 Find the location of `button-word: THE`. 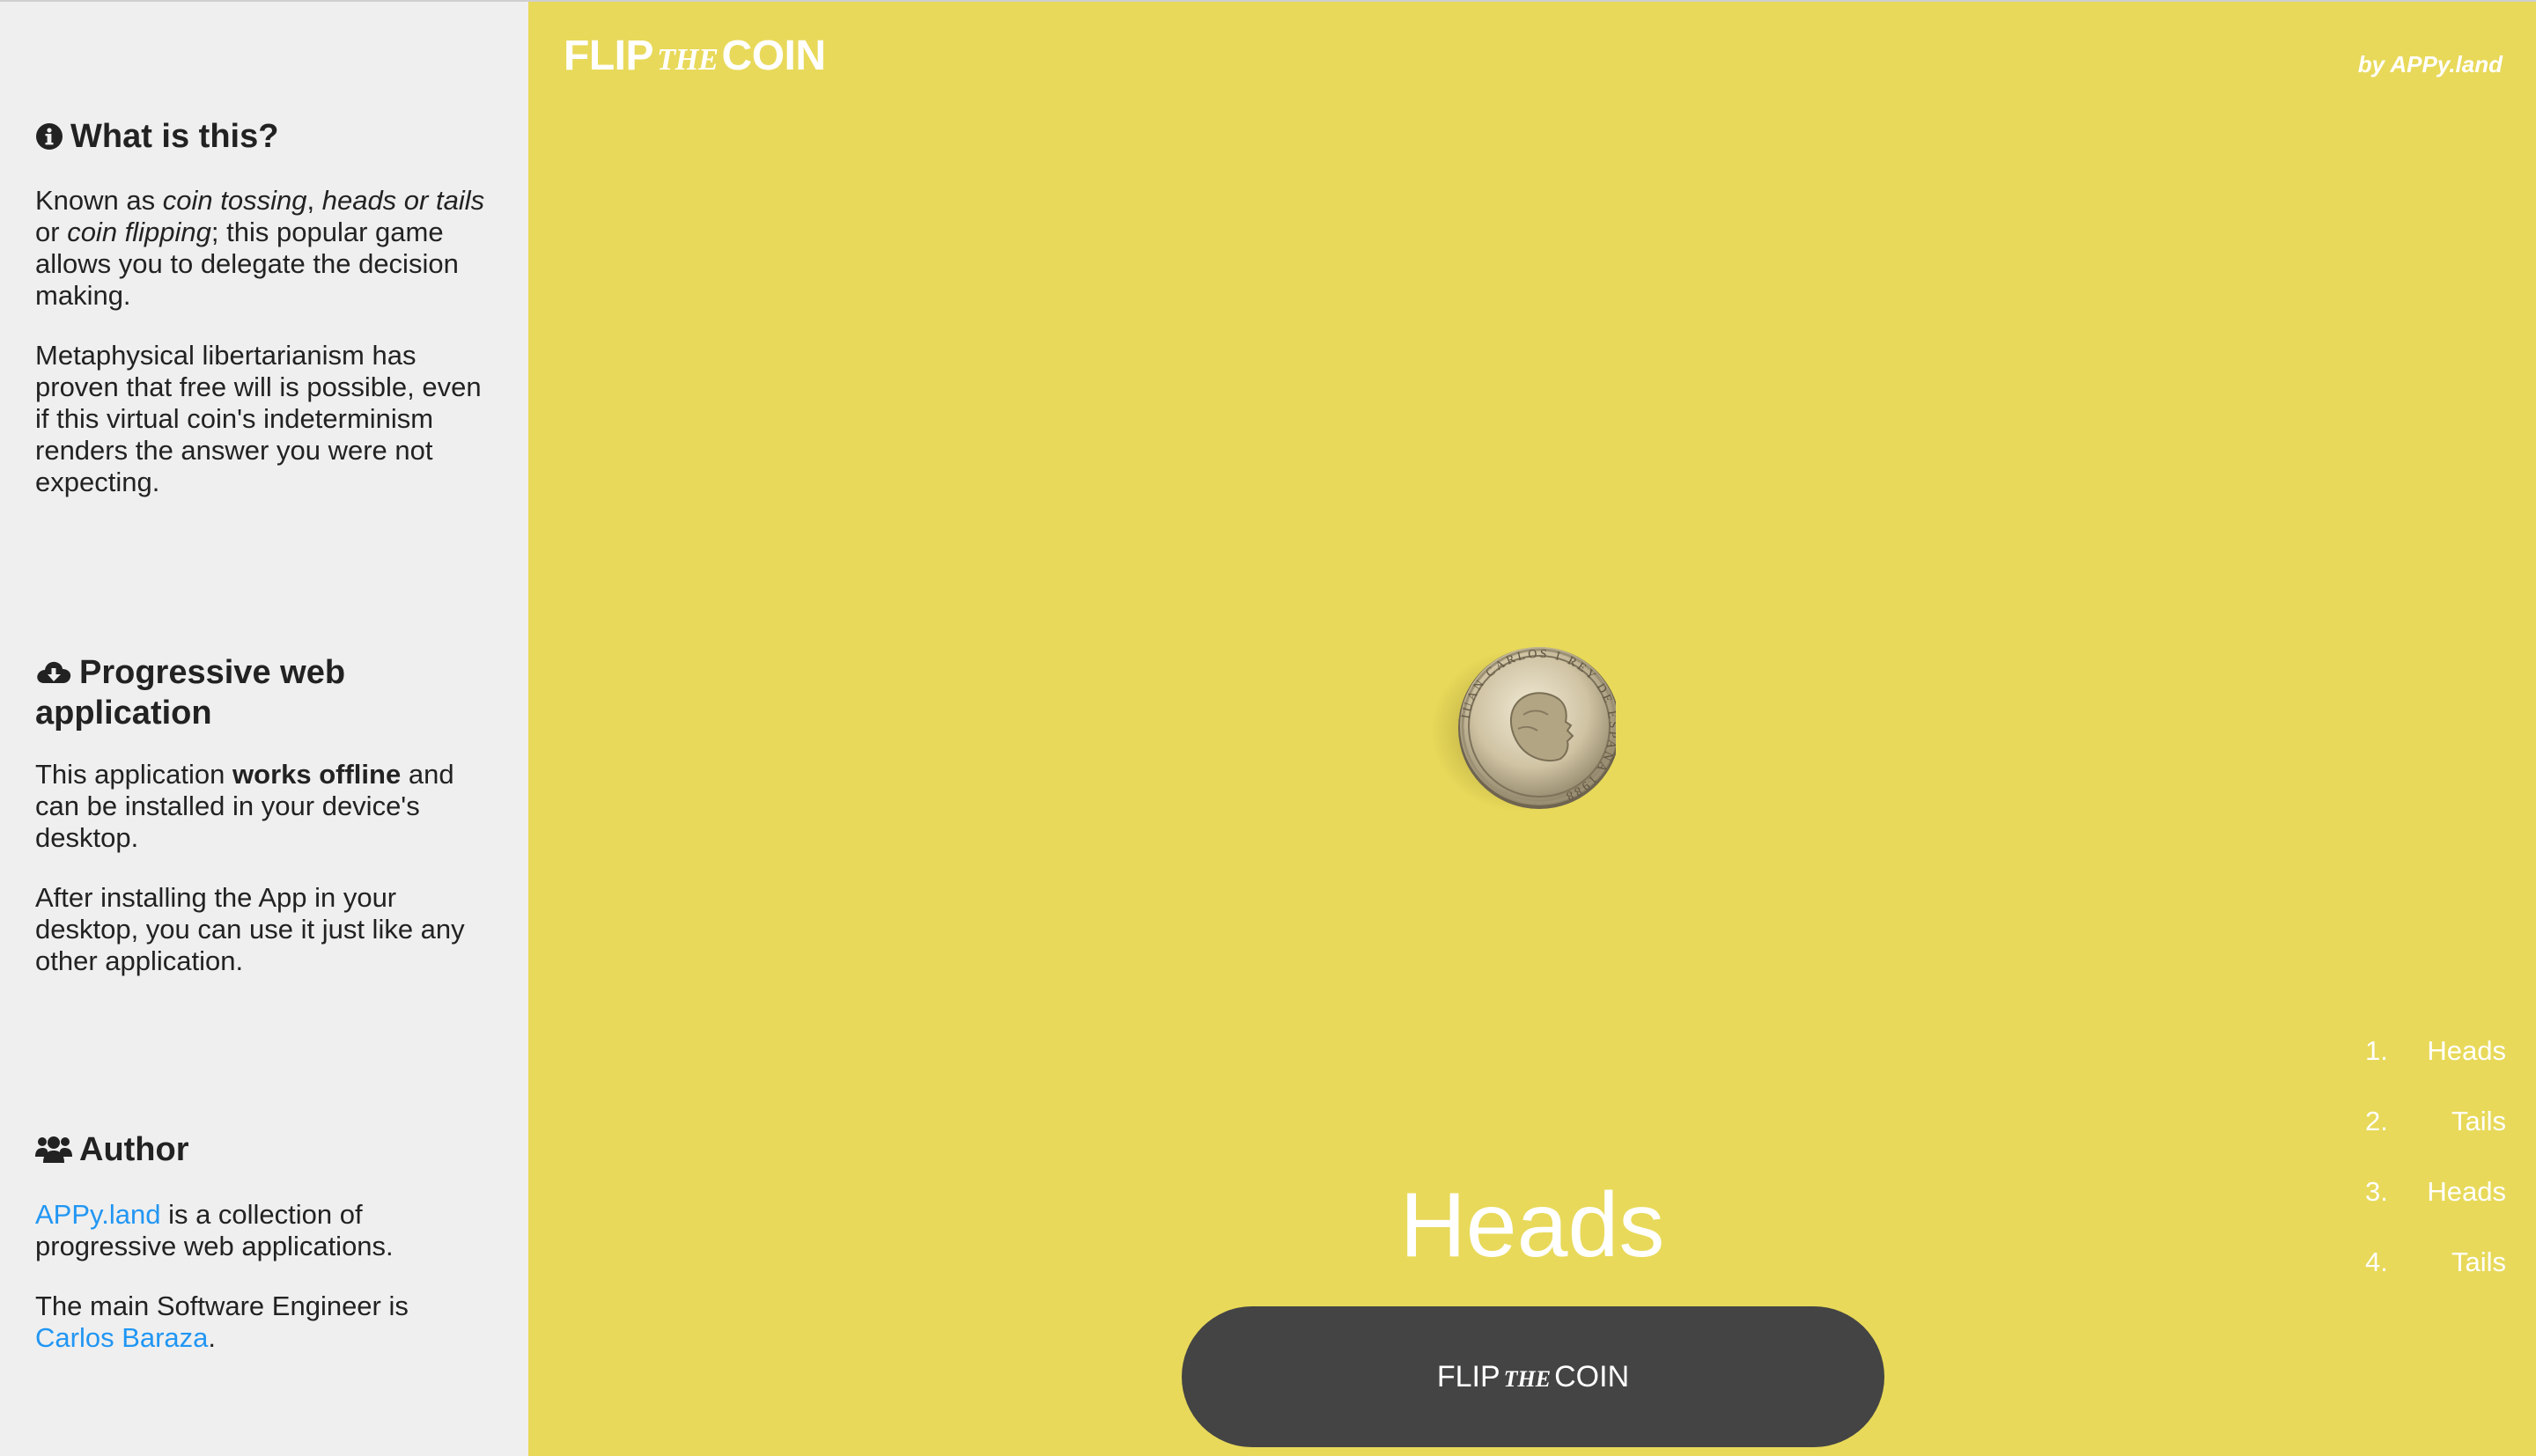

button-word: THE is located at coordinates (1527, 1378).